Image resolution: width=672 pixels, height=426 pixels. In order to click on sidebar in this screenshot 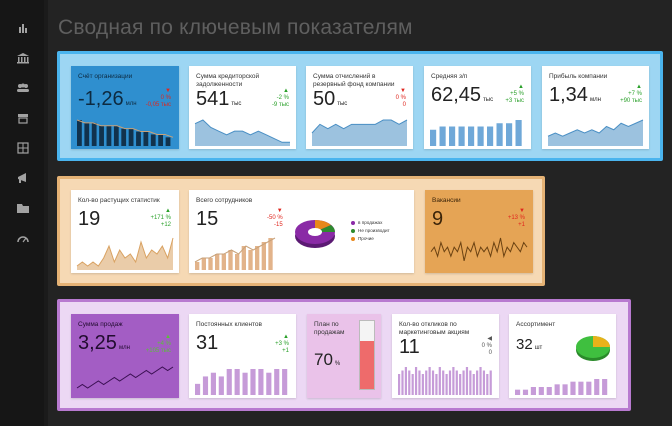, I will do `click(22, 213)`.